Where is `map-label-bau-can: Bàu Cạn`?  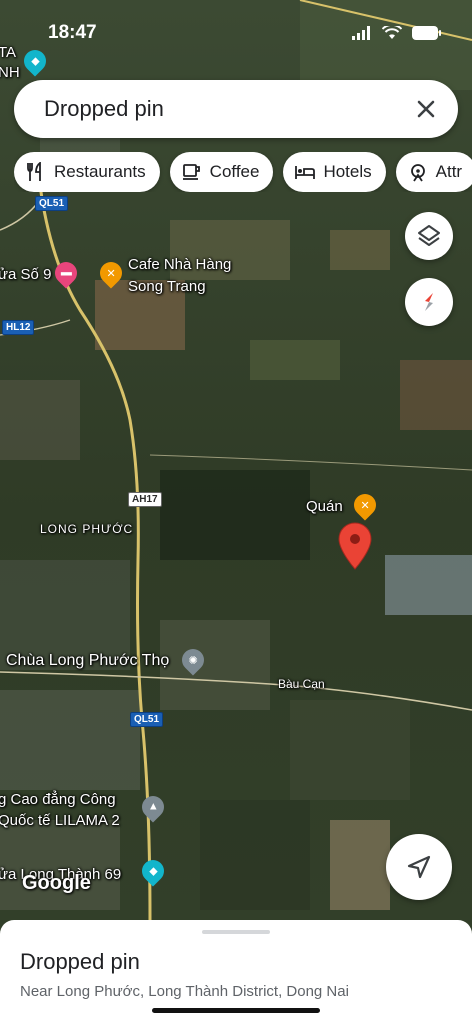 map-label-bau-can: Bàu Cạn is located at coordinates (301, 684).